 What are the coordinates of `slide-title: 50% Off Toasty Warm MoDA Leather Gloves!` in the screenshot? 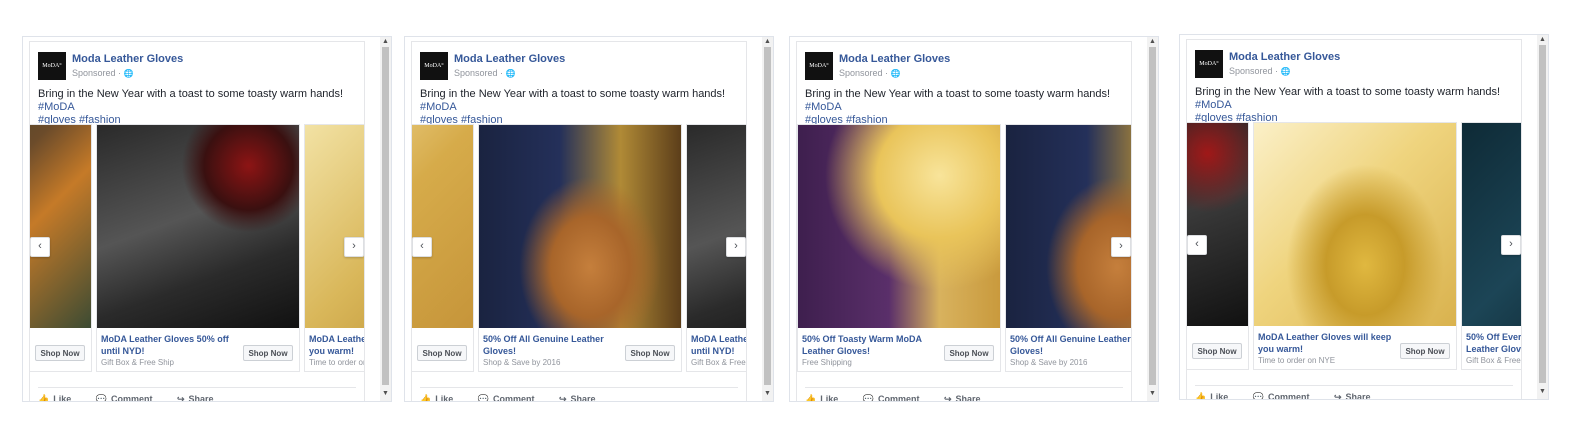 It's located at (871, 345).